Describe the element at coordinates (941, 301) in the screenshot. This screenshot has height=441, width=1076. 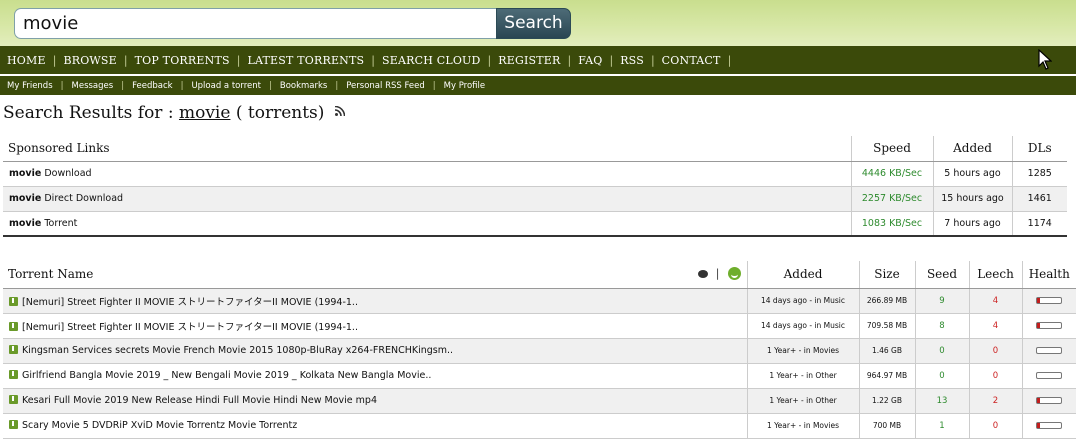
I see `seed-value: 9` at that location.